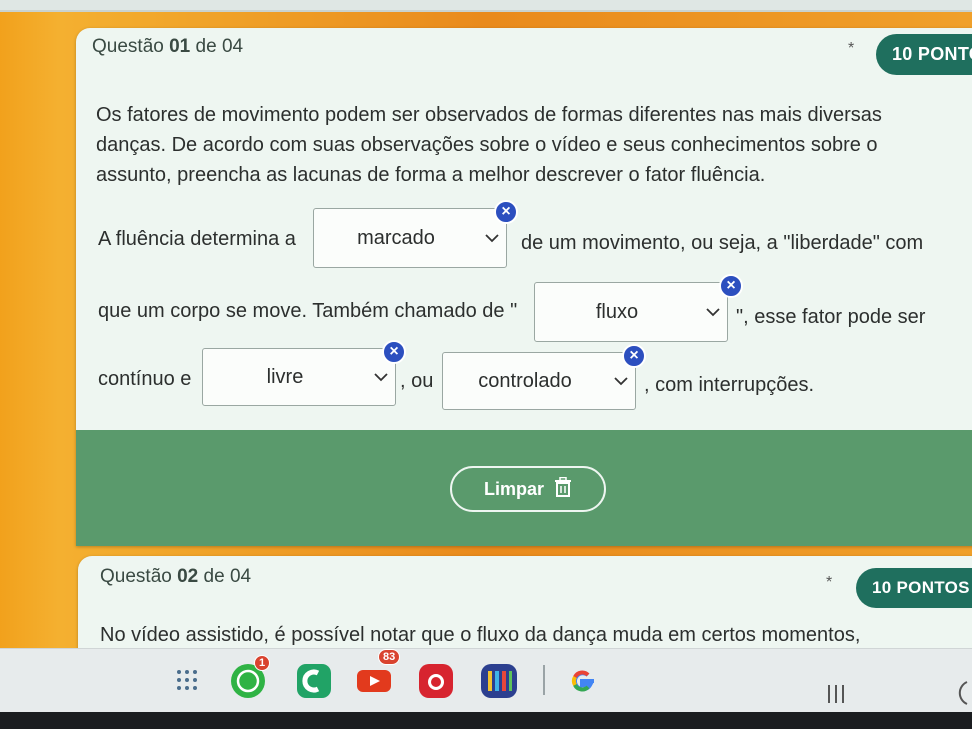  I want to click on home-icon, so click(960, 693).